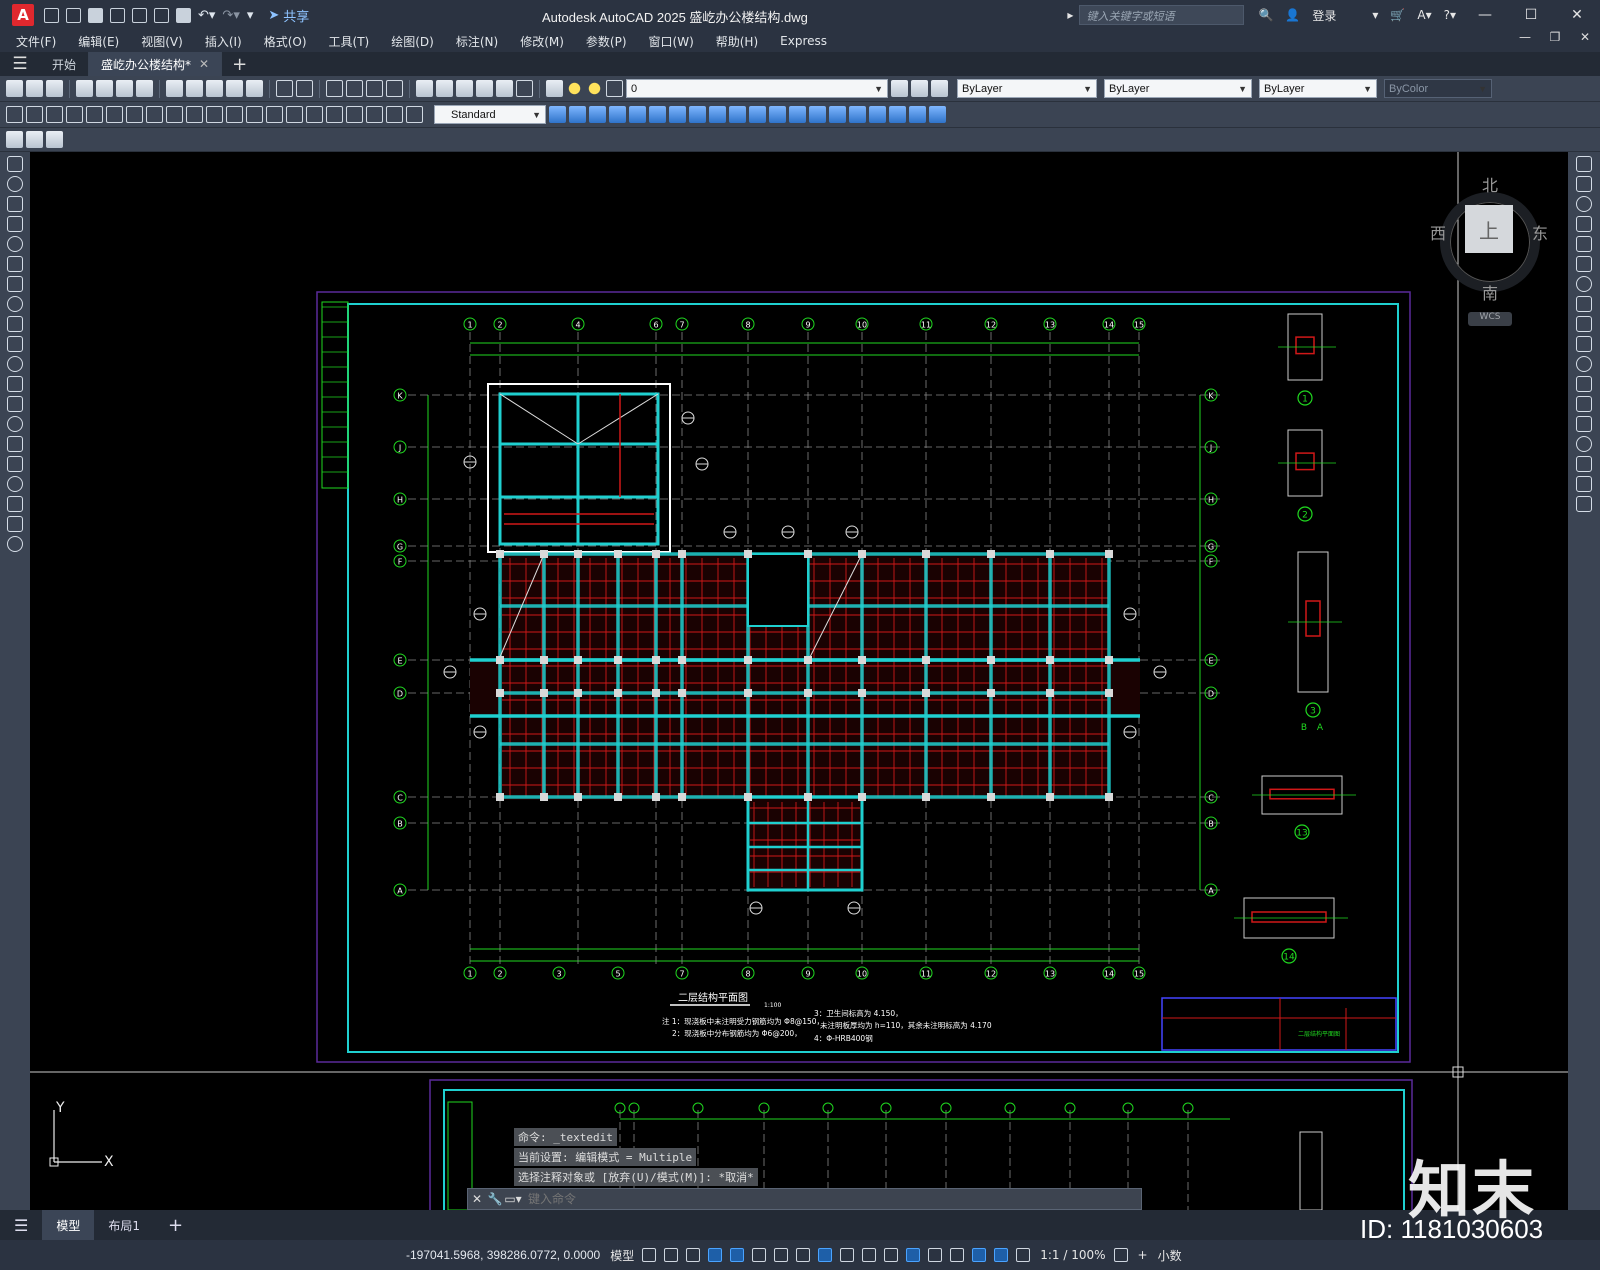 The image size is (1600, 1270). What do you see at coordinates (1584, 344) in the screenshot?
I see `trim-icon` at bounding box center [1584, 344].